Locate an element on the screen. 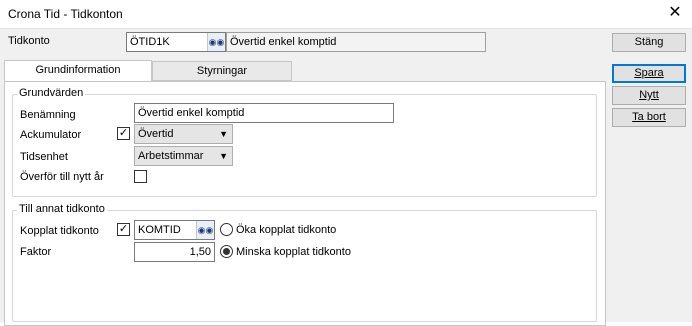 The height and width of the screenshot is (326, 692). faktor-input: 1,50 is located at coordinates (174, 252).